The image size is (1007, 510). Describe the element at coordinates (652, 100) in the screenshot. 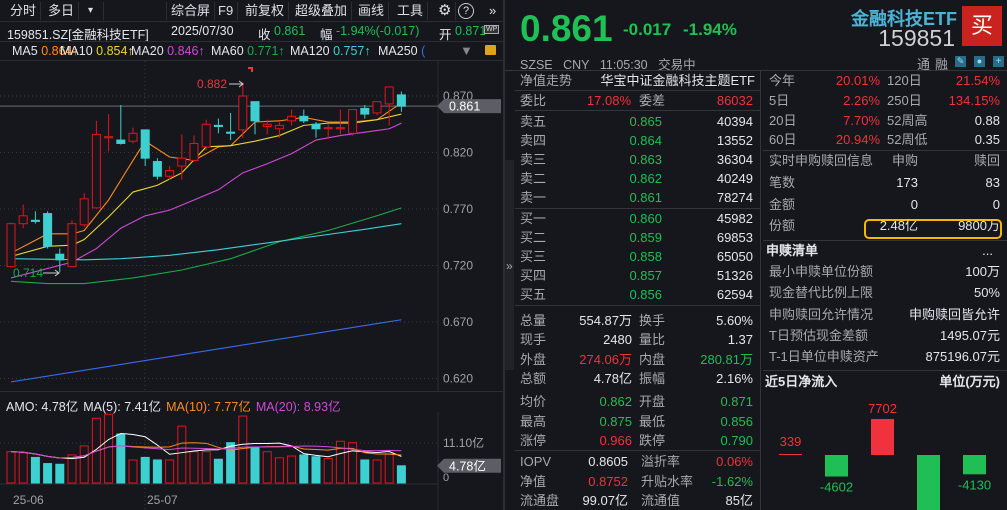

I see `bid-diff-label: 委差` at that location.